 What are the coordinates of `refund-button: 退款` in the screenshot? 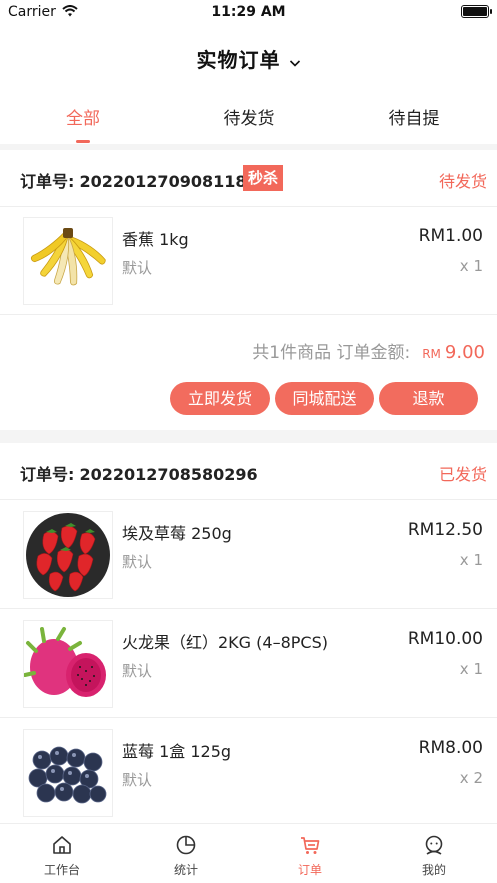 It's located at (428, 398).